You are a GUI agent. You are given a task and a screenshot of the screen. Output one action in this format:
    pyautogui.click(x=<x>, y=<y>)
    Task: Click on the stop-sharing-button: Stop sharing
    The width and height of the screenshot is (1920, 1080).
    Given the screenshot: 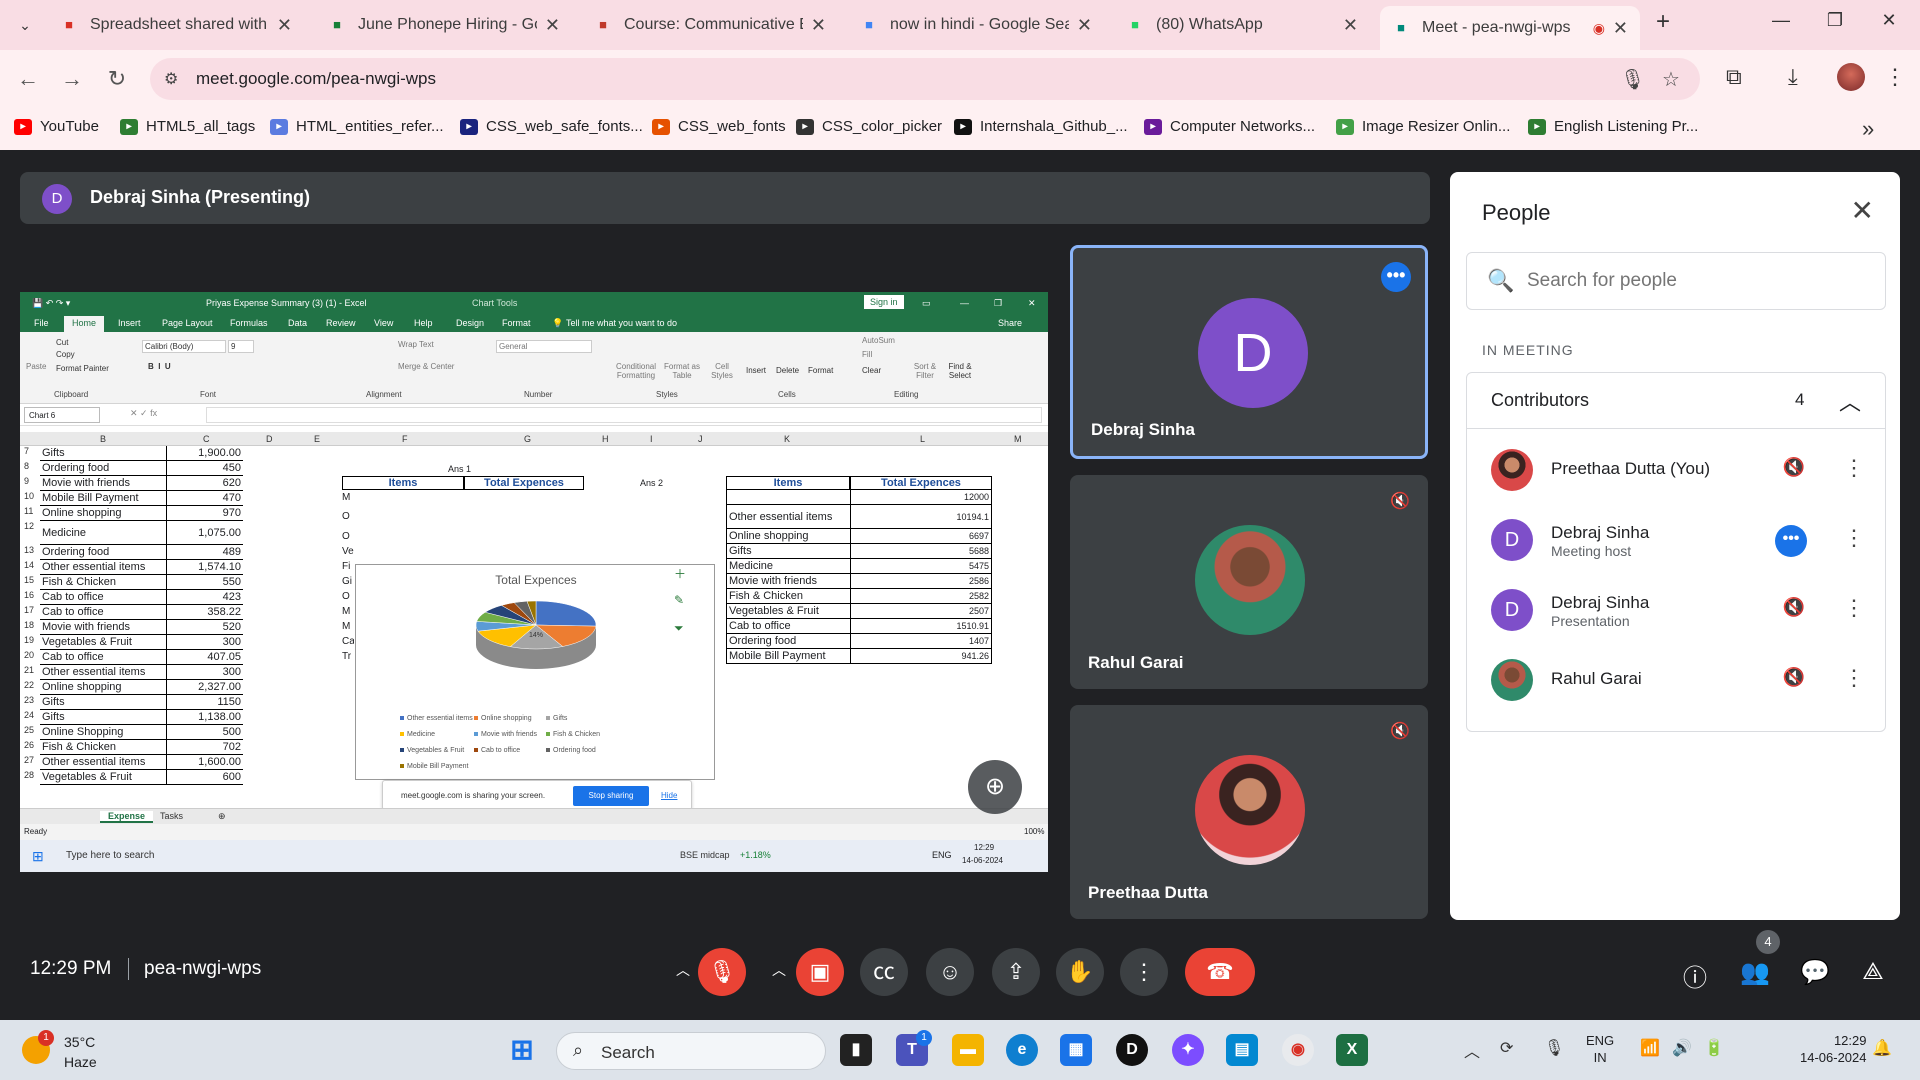 What is the action you would take?
    pyautogui.click(x=611, y=796)
    